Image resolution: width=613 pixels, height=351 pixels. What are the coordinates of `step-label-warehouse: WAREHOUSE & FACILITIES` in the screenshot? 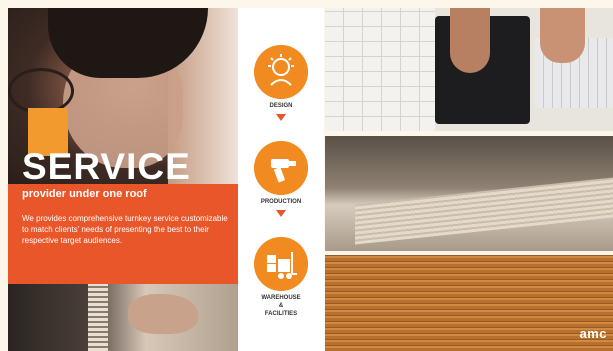 It's located at (281, 306).